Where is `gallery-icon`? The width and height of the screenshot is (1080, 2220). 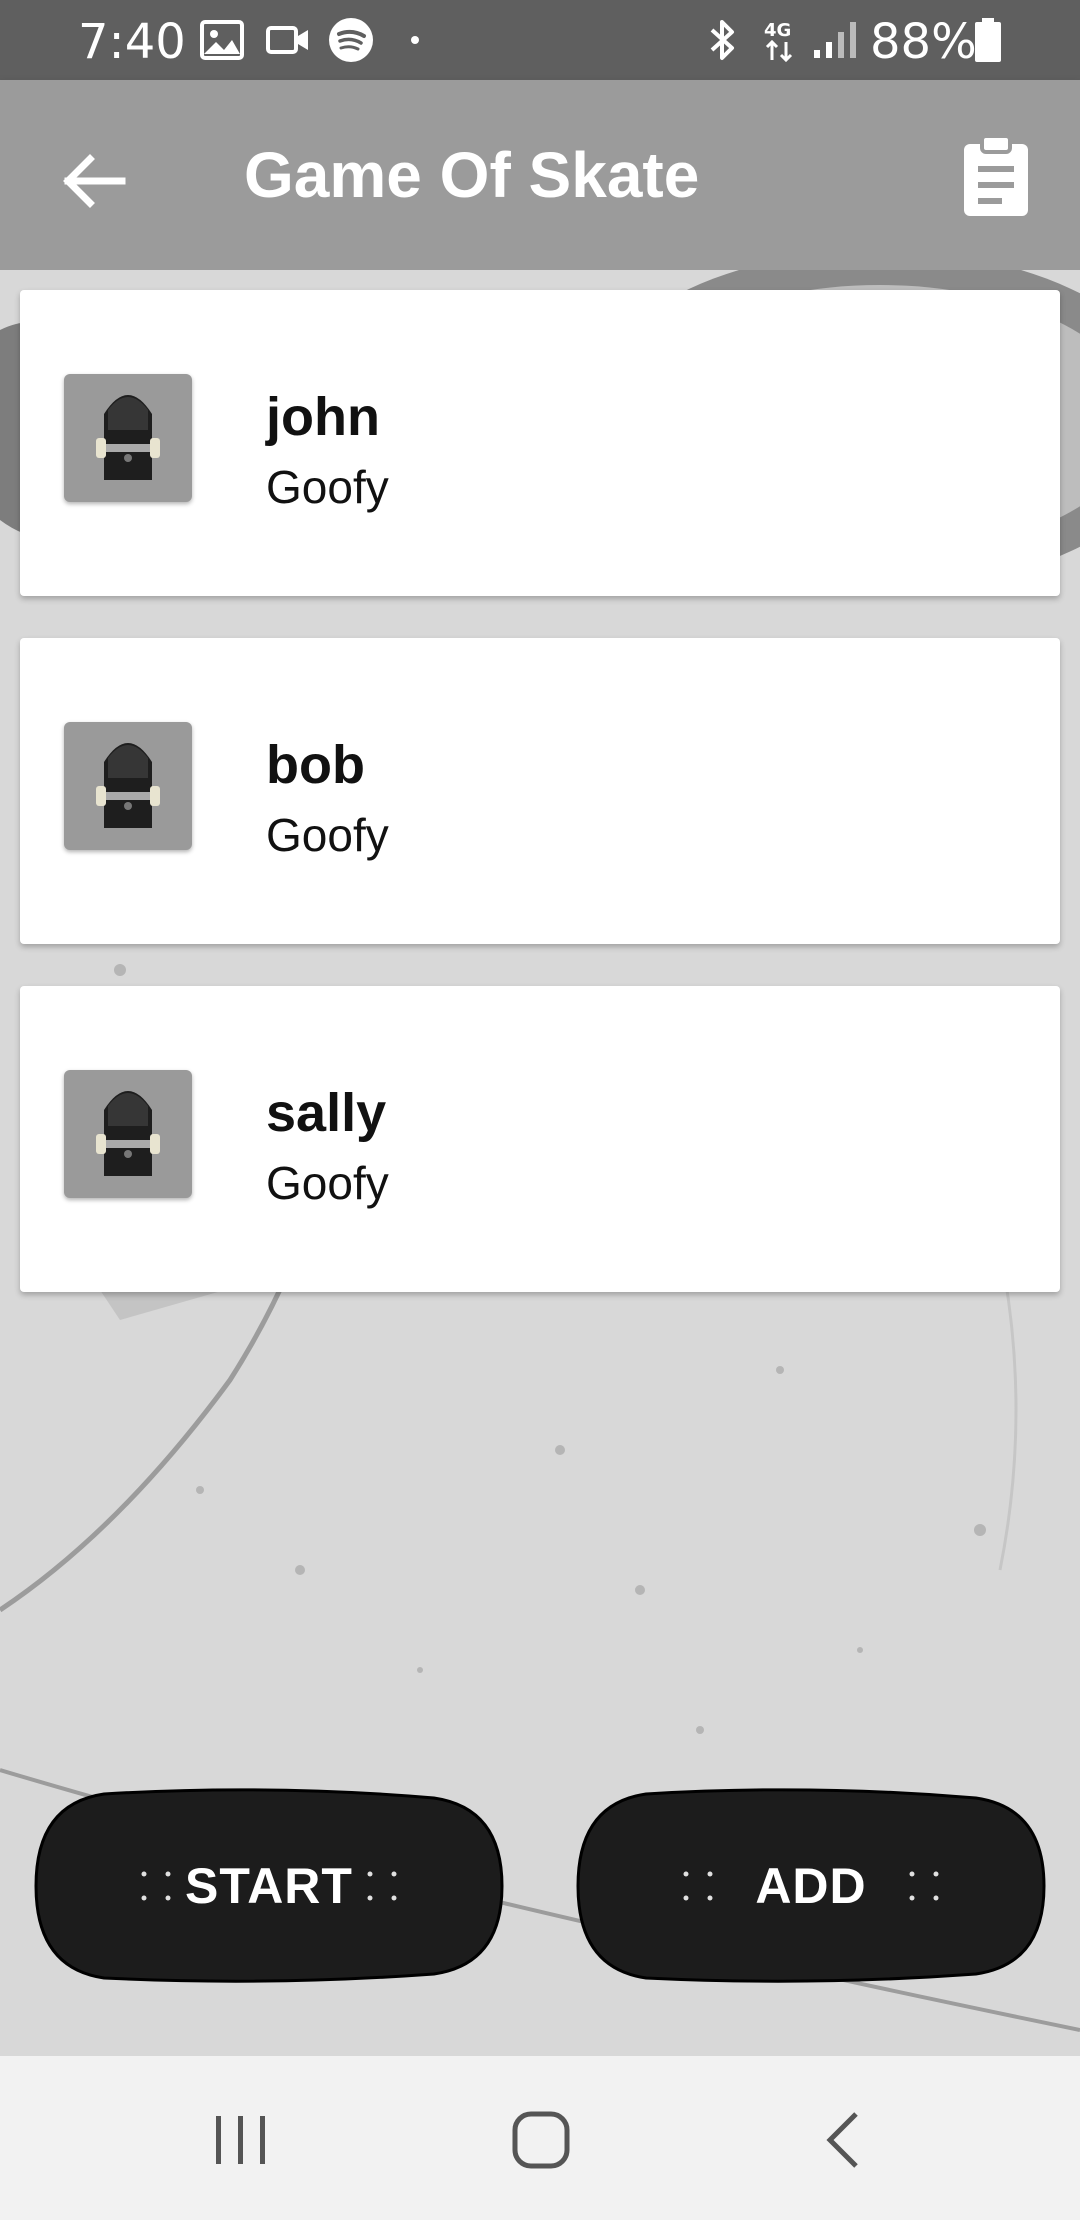
gallery-icon is located at coordinates (222, 40).